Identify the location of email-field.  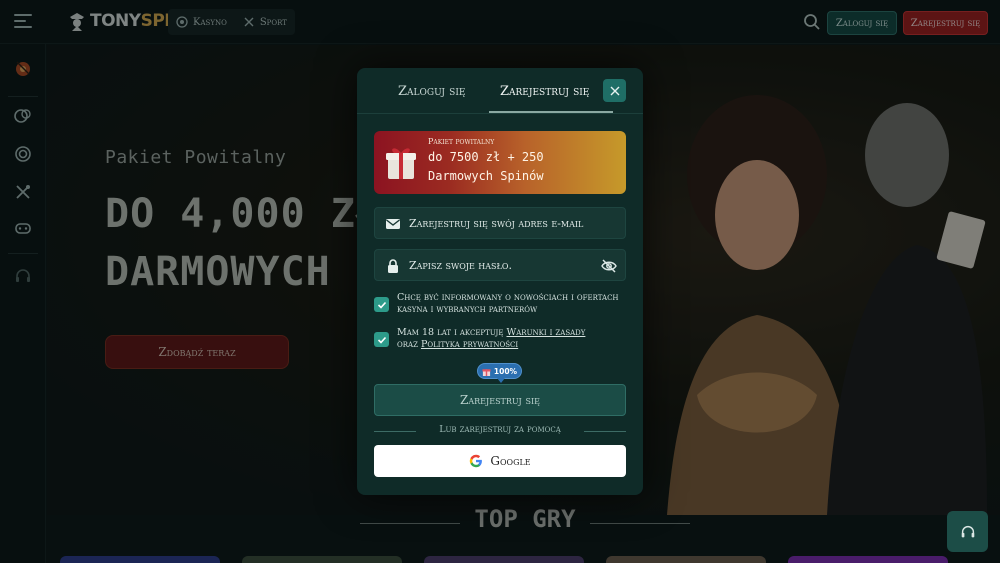
(500, 223).